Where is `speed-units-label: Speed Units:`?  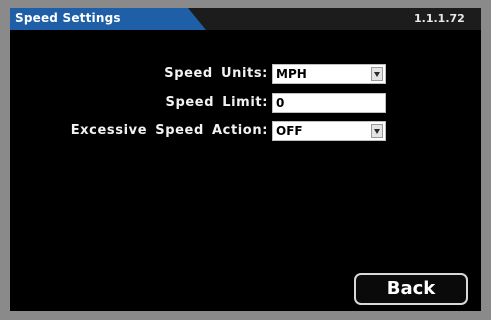 speed-units-label: Speed Units: is located at coordinates (216, 73).